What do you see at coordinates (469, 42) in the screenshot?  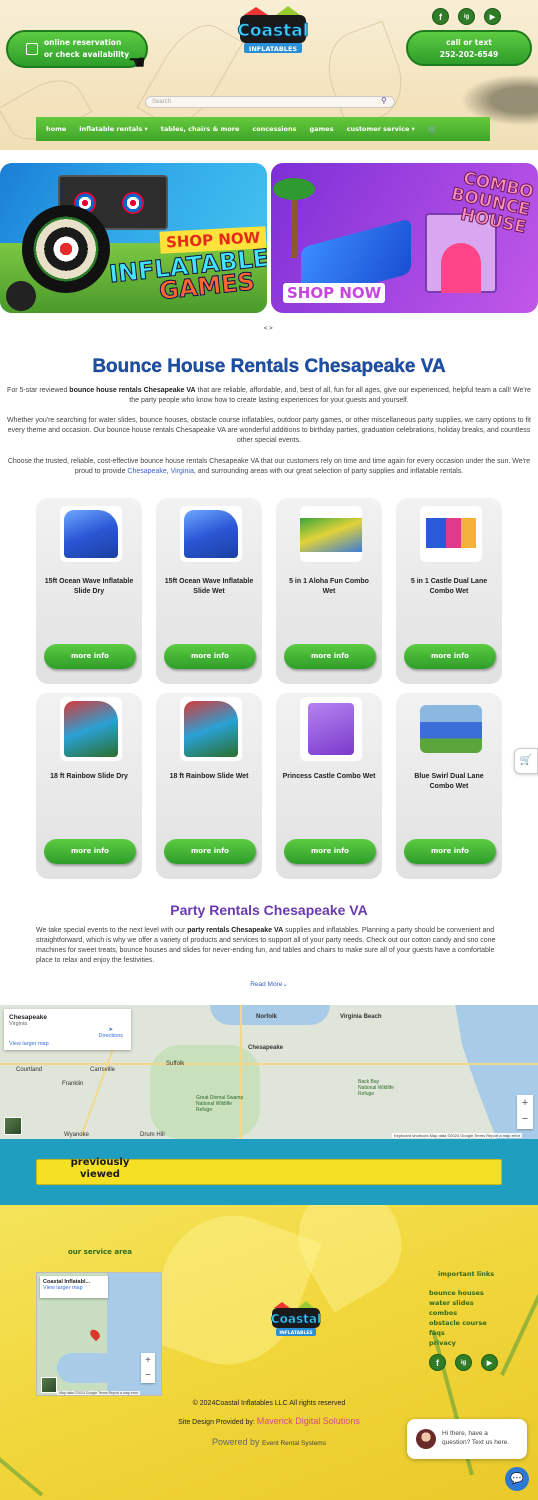 I see `call-line1: Call or Text` at bounding box center [469, 42].